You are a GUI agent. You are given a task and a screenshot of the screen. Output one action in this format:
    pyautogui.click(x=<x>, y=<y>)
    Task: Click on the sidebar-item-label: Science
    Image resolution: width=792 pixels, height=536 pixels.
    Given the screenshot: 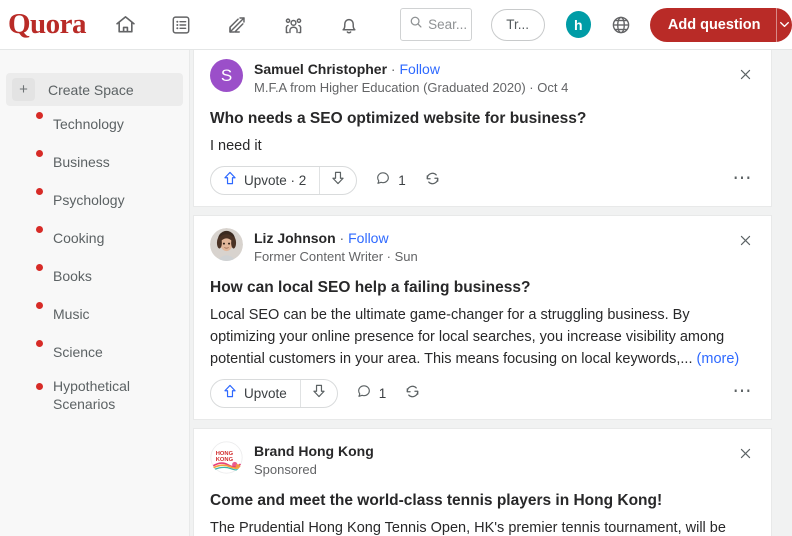 What is the action you would take?
    pyautogui.click(x=78, y=352)
    